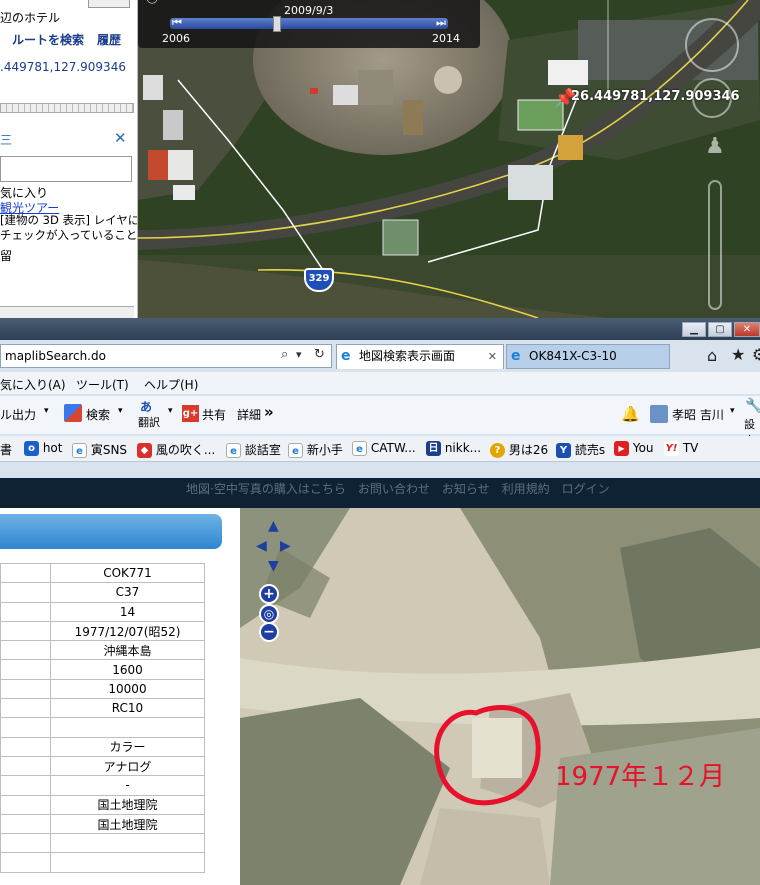  What do you see at coordinates (738, 354) in the screenshot?
I see `favorites-star-icon: ★` at bounding box center [738, 354].